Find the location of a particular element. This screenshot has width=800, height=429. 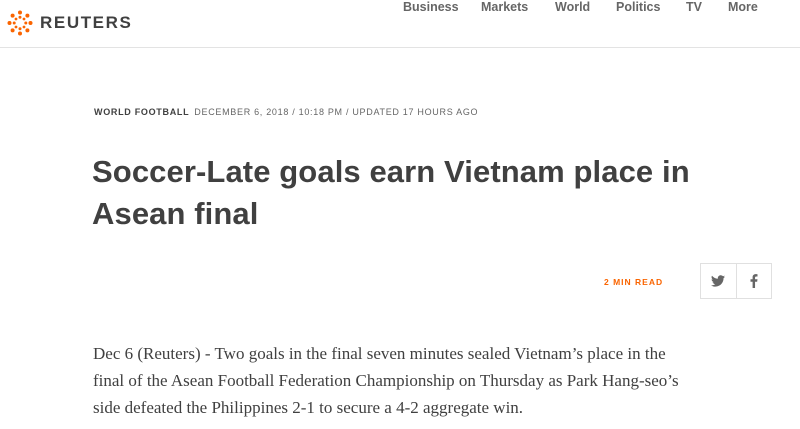

nav-markets: Markets is located at coordinates (504, 7).